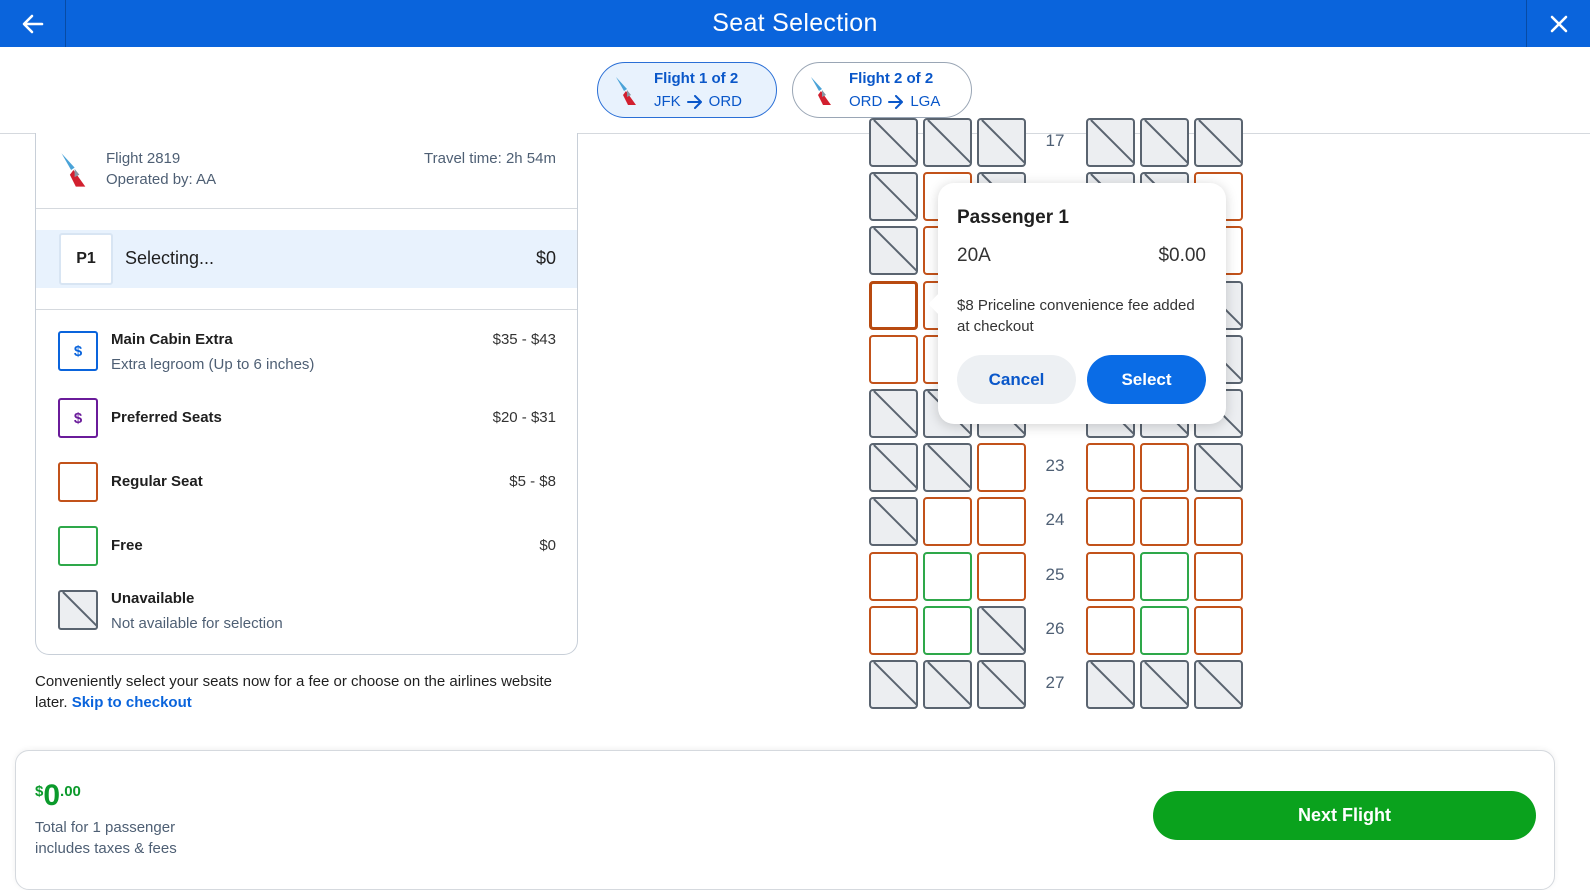 This screenshot has width=1590, height=890. Describe the element at coordinates (52, 795) in the screenshot. I see `total-dollars: 0` at that location.